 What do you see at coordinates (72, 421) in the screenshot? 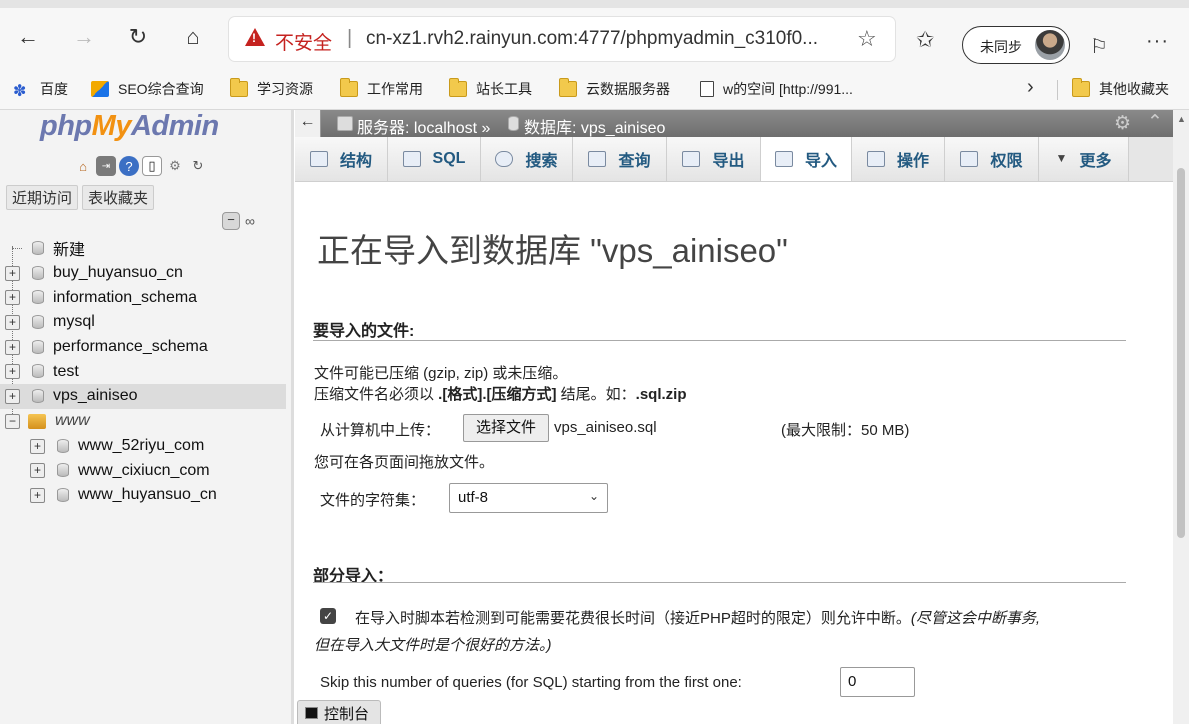
I see `tree-label: www` at bounding box center [72, 421].